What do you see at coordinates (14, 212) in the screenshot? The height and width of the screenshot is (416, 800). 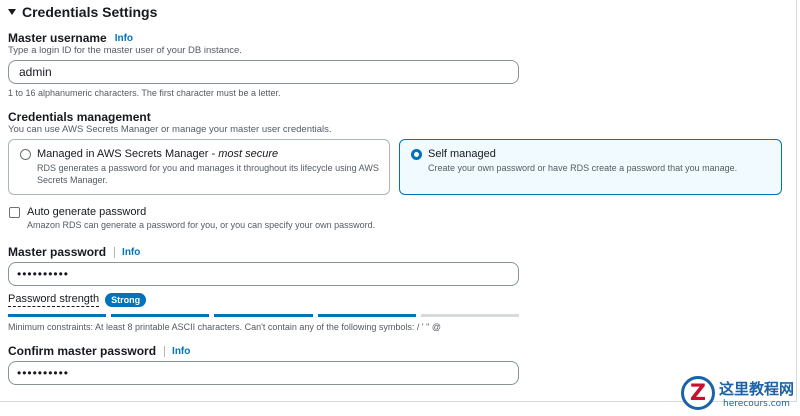 I see `auto-generate-checkbox` at bounding box center [14, 212].